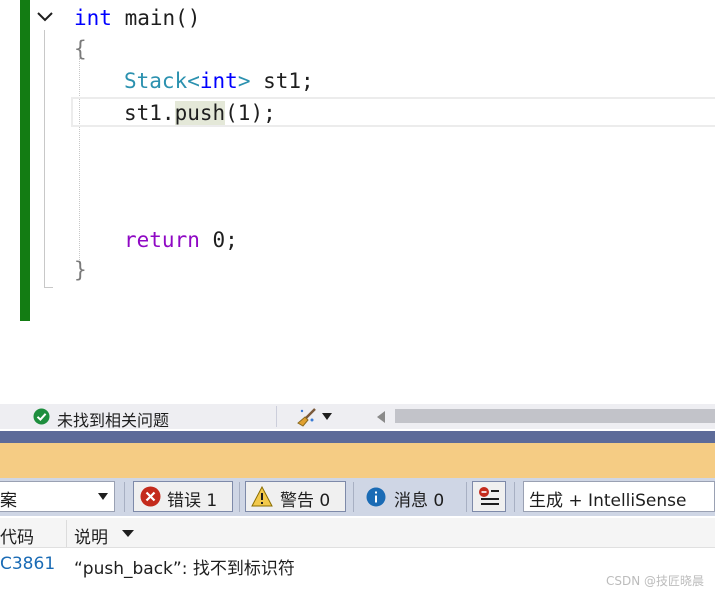 This screenshot has height=593, width=715. I want to click on chevron-down-icon, so click(103, 497).